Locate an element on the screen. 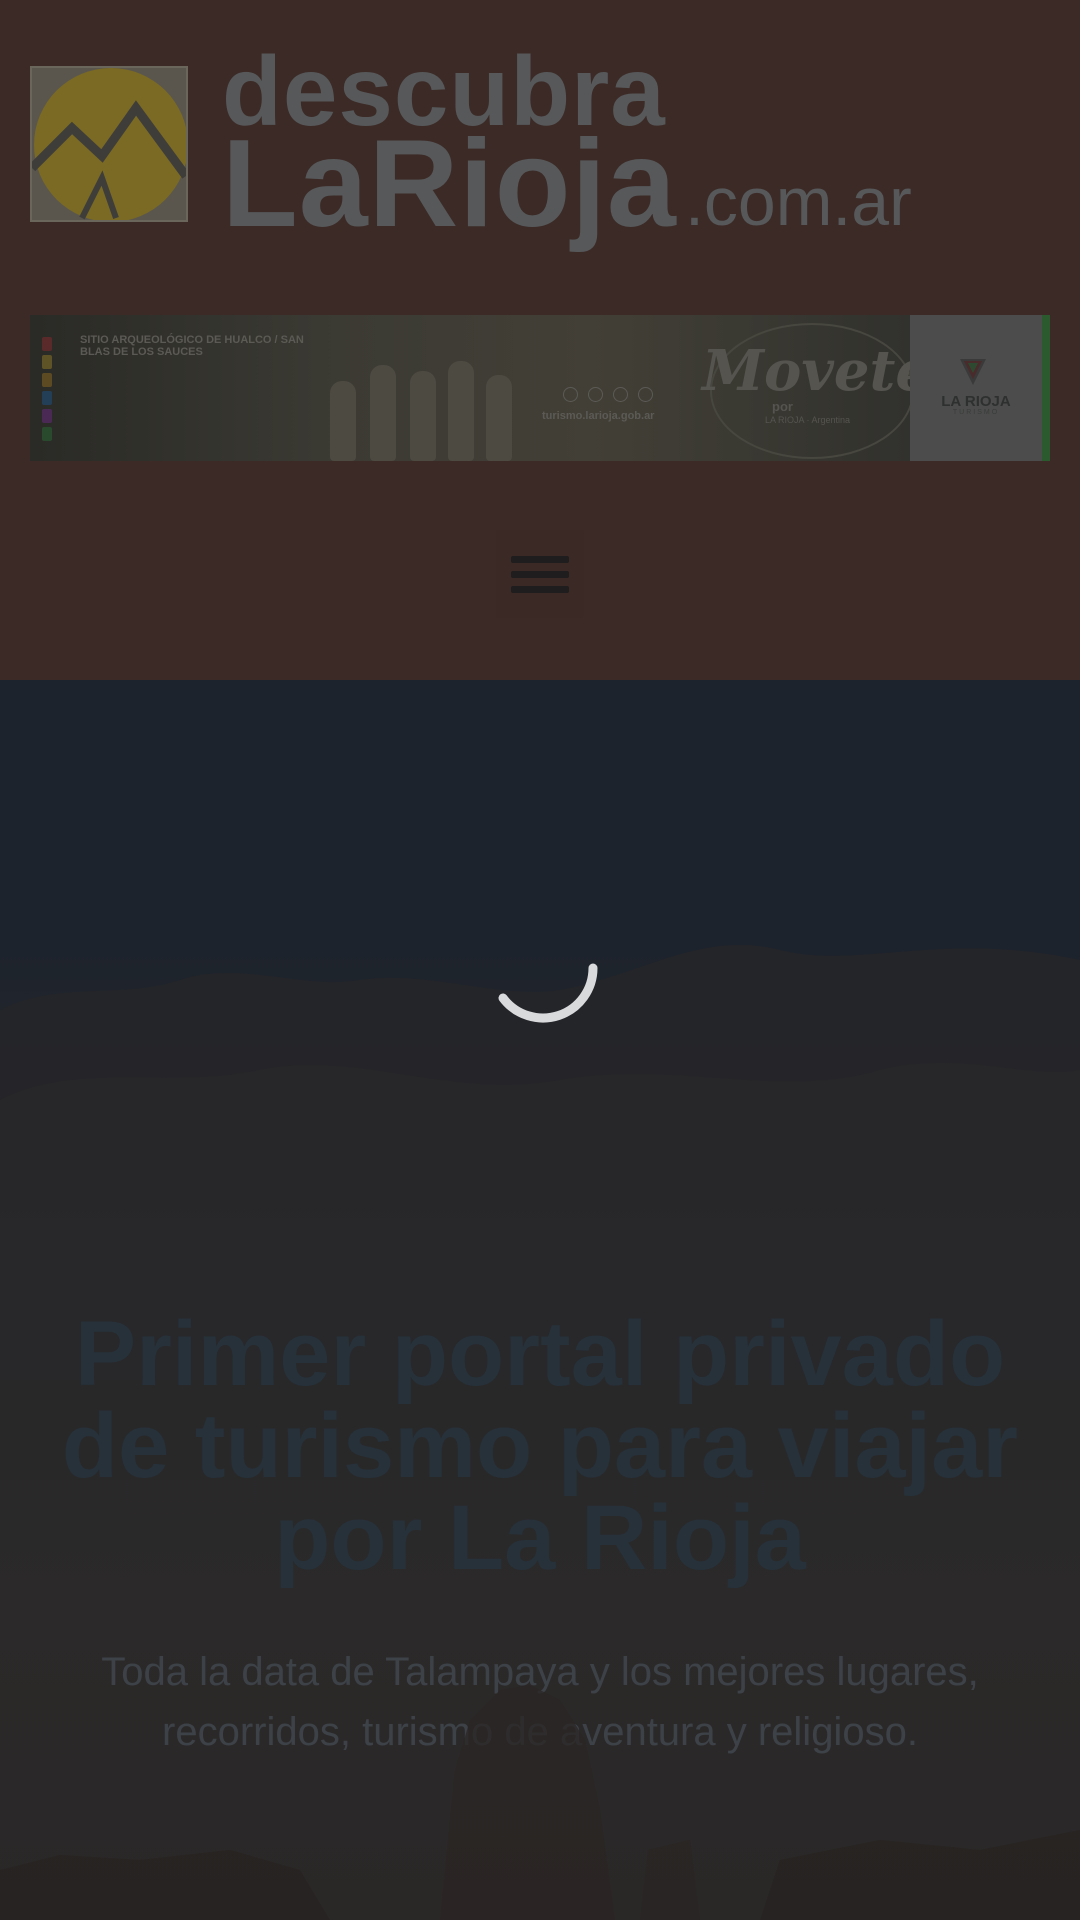  la-rioja-flag-icon is located at coordinates (973, 372).